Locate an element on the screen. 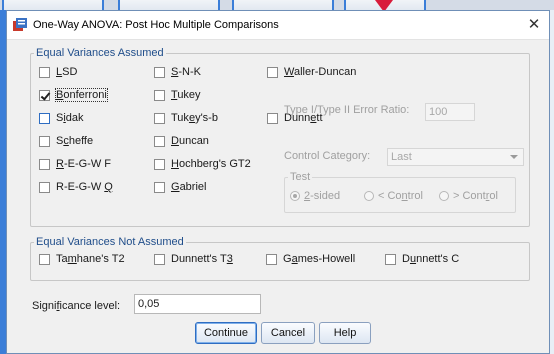  checkbox-snk: S-N-K is located at coordinates (177, 72).